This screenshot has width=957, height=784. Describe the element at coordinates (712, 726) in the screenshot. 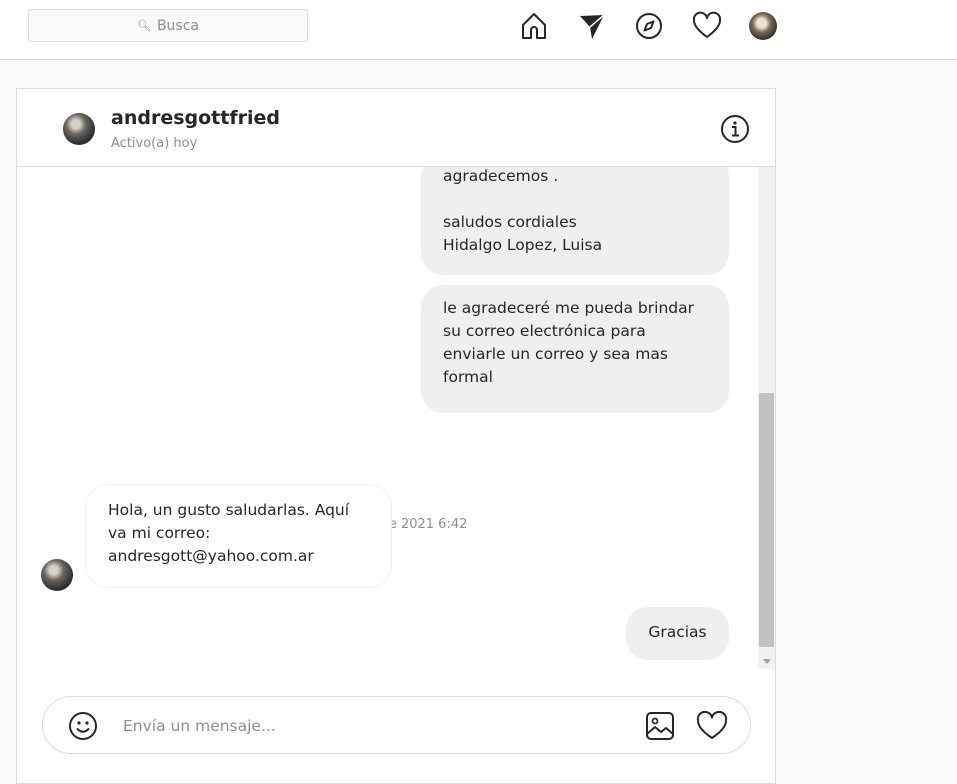

I see `like-heart-icon` at that location.